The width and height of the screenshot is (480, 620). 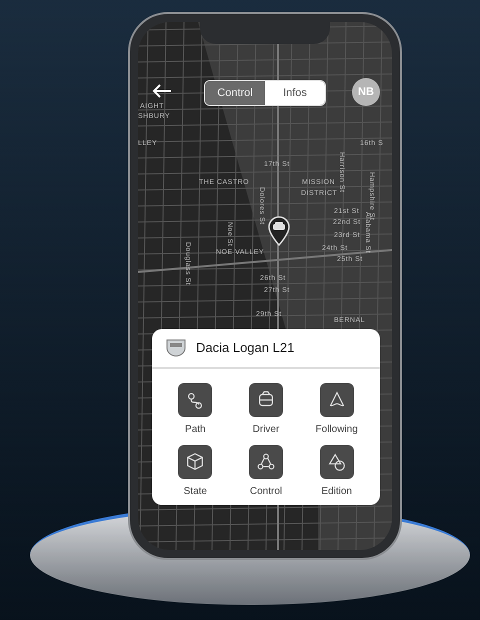 I want to click on segment-tab: Control, so click(x=235, y=93).